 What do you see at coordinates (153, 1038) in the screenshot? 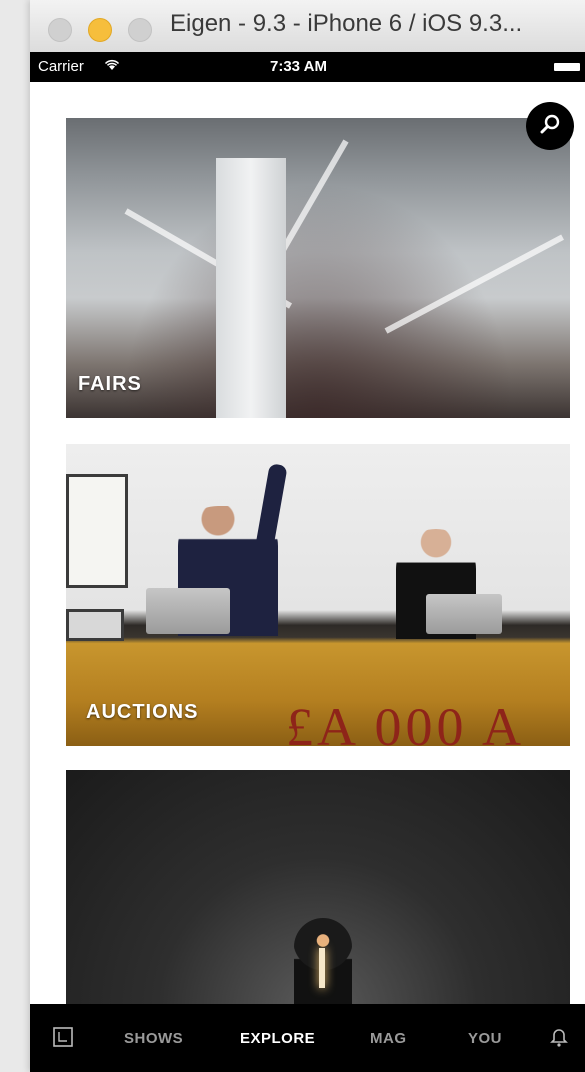
I see `tab-shows: SHOWS` at bounding box center [153, 1038].